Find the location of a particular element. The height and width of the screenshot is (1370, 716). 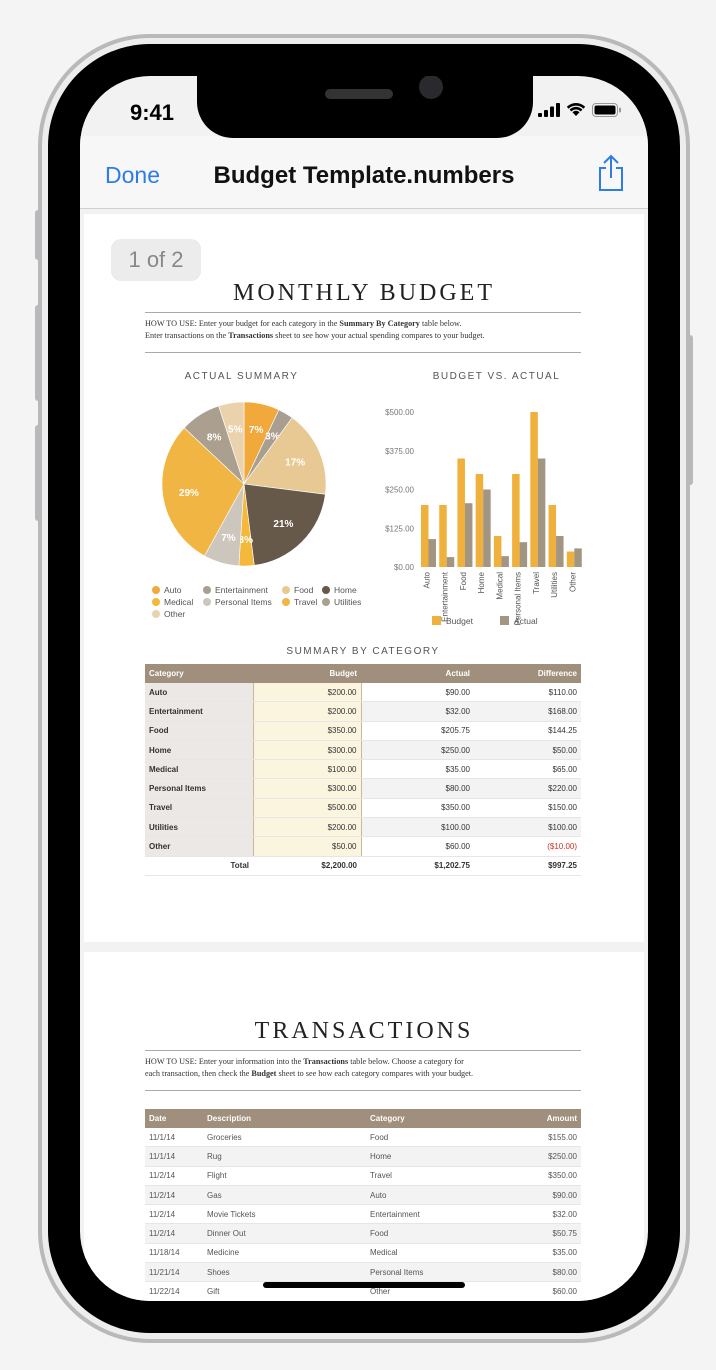

table-cell: Rug is located at coordinates (284, 1156).